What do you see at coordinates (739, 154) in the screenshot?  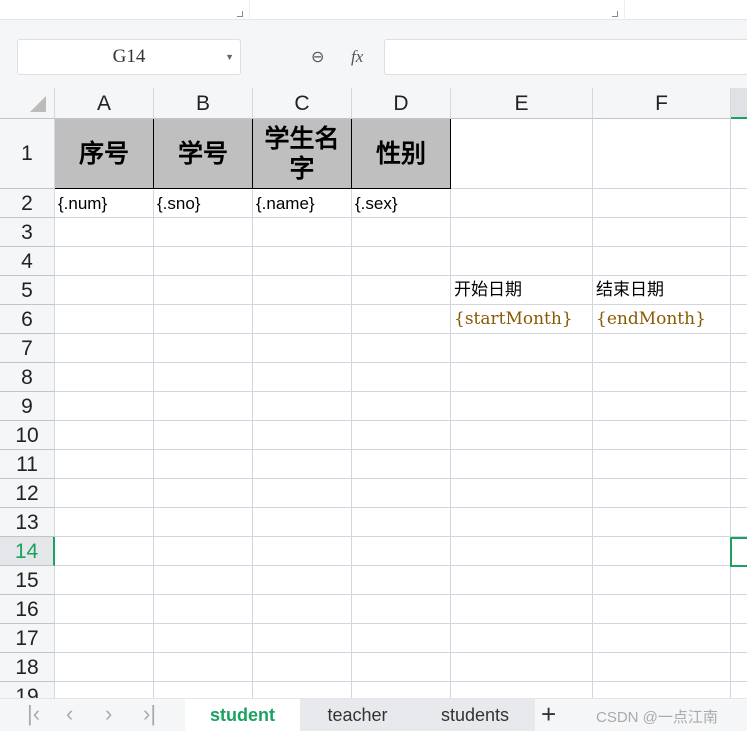 I see `cell-G1` at bounding box center [739, 154].